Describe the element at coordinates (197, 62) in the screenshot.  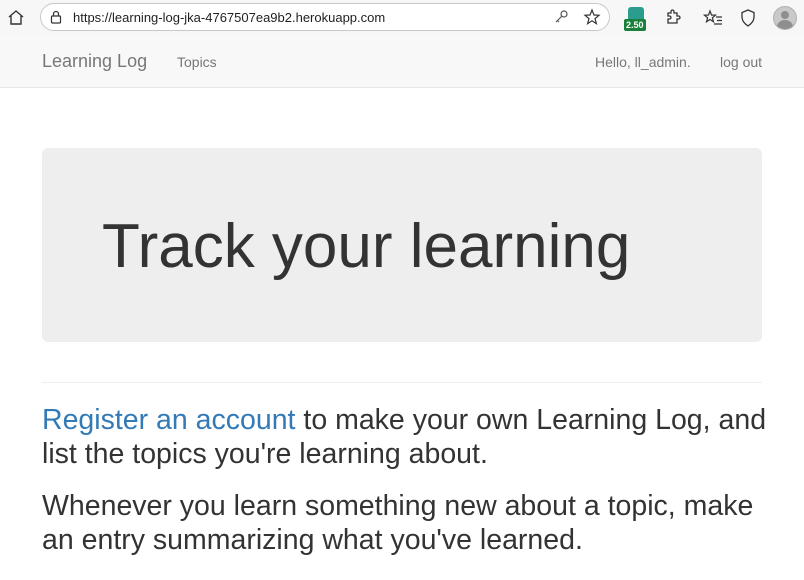
I see `topics-link: Topics` at that location.